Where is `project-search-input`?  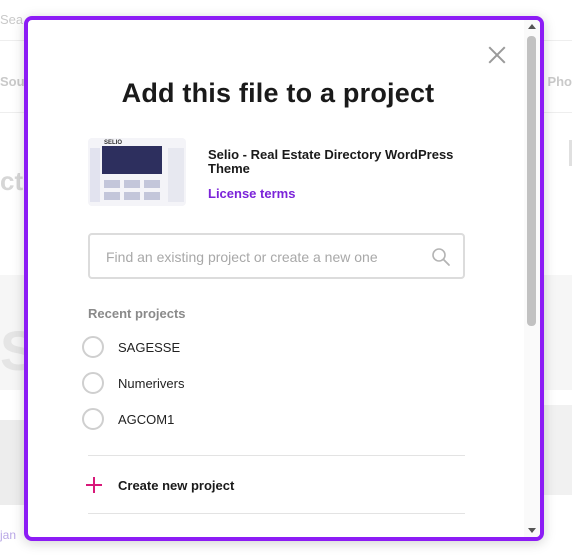 project-search-input is located at coordinates (261, 257).